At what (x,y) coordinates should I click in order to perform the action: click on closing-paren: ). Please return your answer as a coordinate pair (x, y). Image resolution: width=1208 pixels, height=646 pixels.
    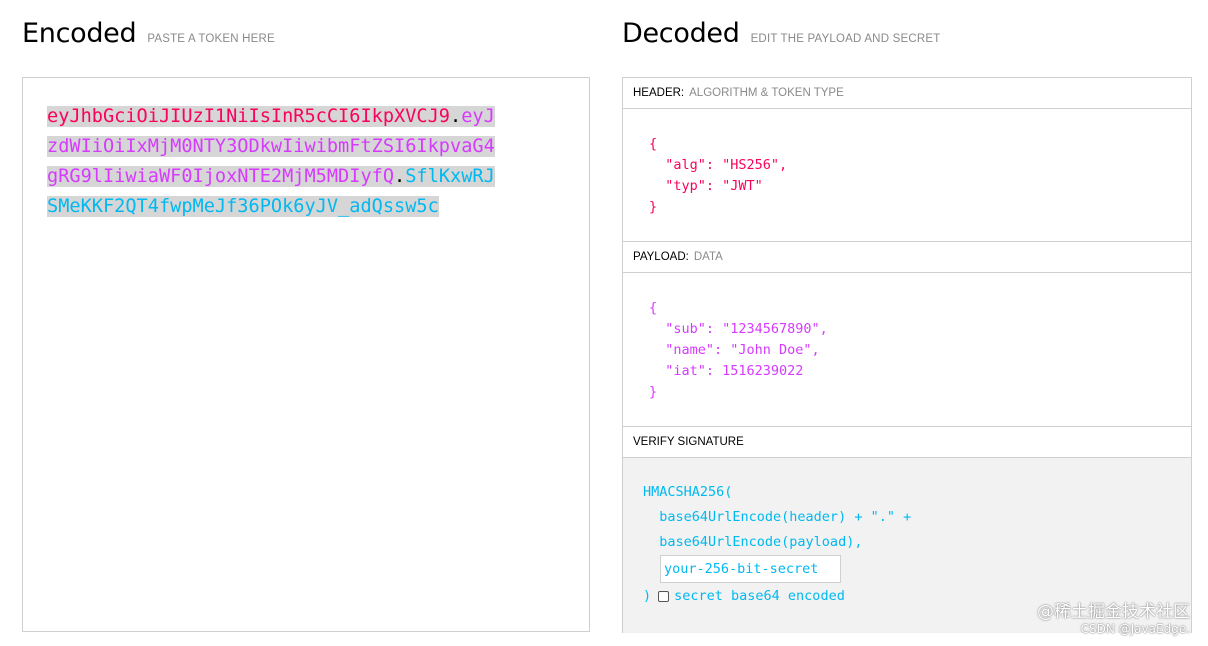
    Looking at the image, I should click on (647, 596).